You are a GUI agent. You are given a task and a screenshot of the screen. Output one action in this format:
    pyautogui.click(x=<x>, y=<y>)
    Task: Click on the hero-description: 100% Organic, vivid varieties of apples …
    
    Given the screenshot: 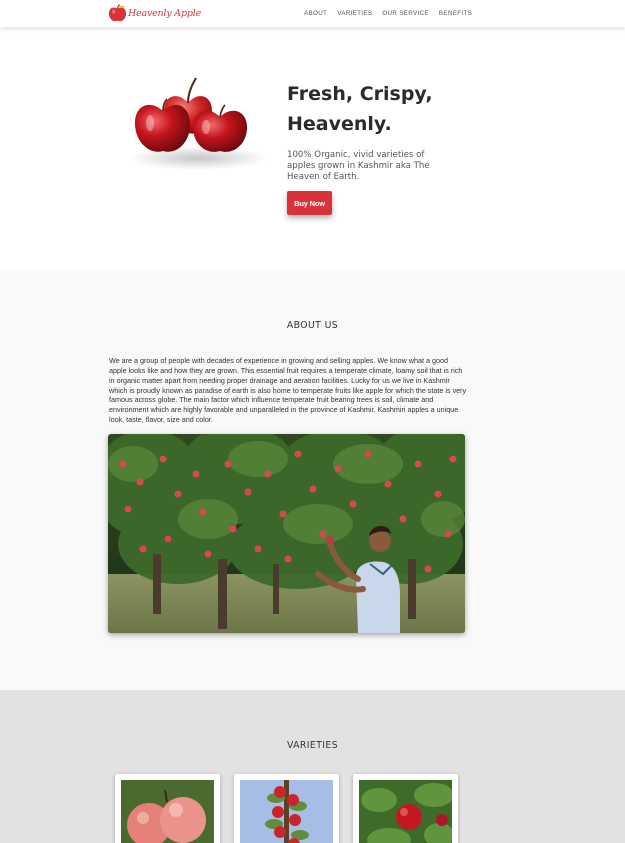 What is the action you would take?
    pyautogui.click(x=358, y=166)
    